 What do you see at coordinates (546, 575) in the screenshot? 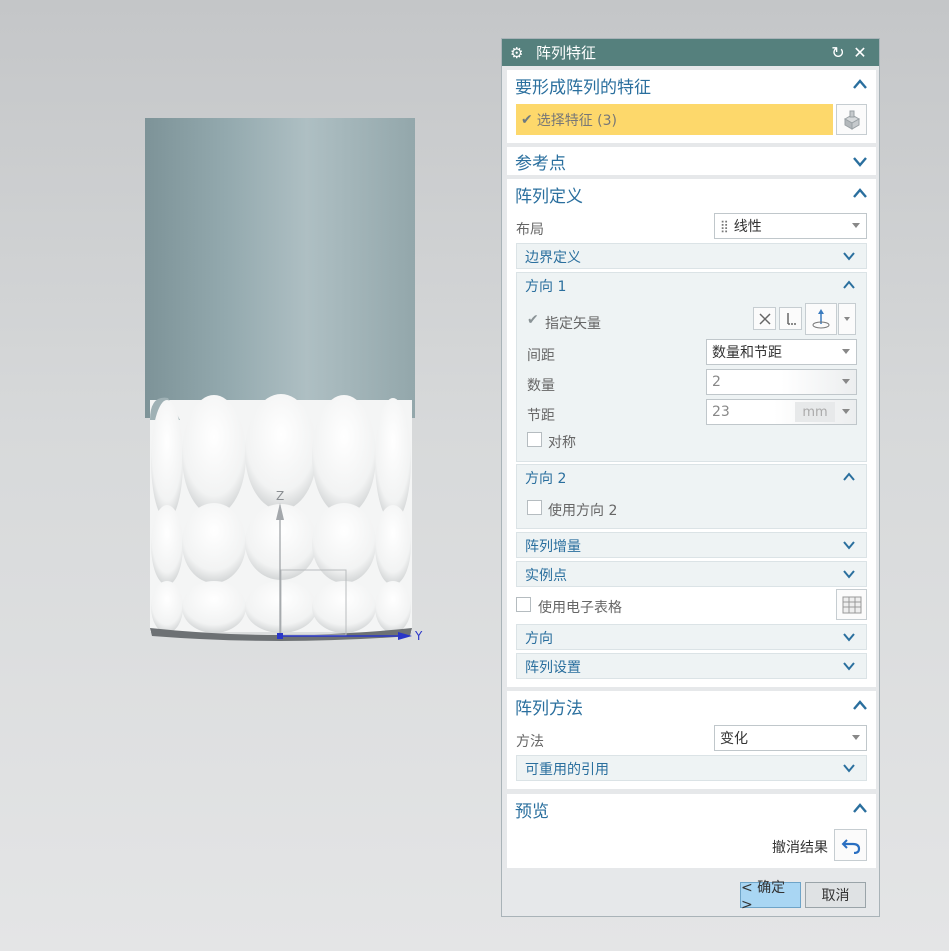
I see `instance-points-title: 实例点` at bounding box center [546, 575].